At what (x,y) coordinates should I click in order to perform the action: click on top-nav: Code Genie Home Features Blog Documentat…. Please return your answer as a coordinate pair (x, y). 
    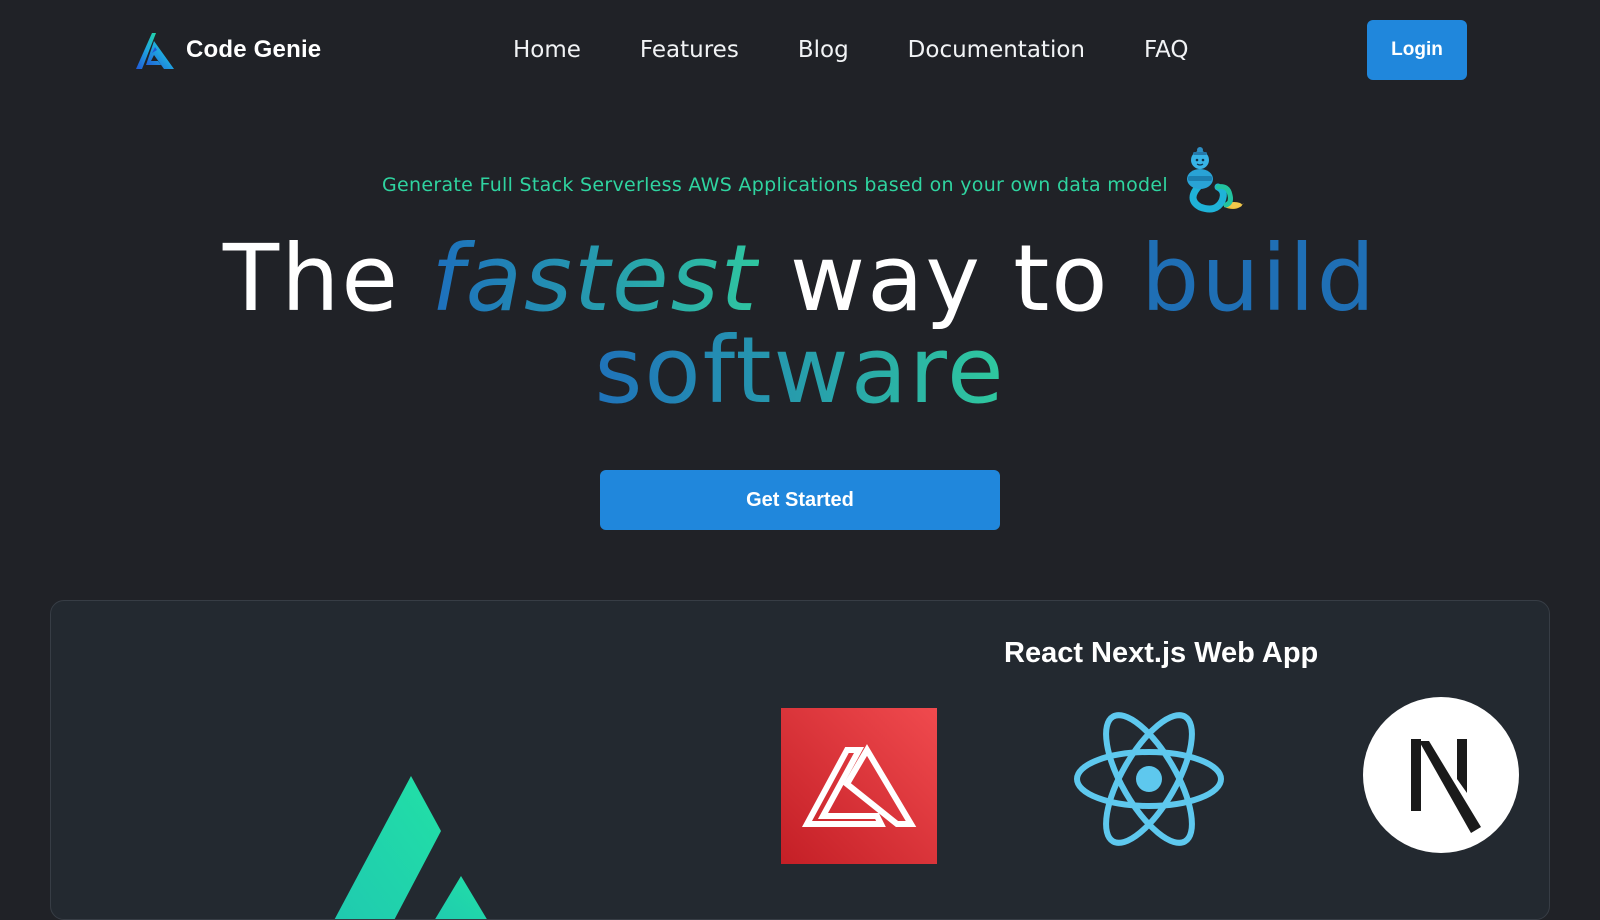
    Looking at the image, I should click on (800, 50).